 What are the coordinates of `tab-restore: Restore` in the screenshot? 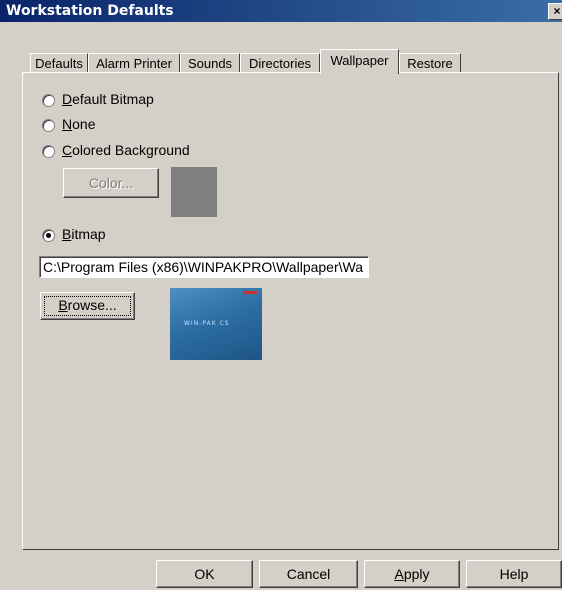 It's located at (430, 63).